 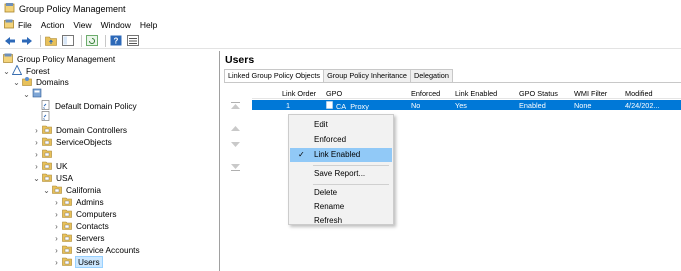 I want to click on menu-item-rename: Rename, so click(x=341, y=207).